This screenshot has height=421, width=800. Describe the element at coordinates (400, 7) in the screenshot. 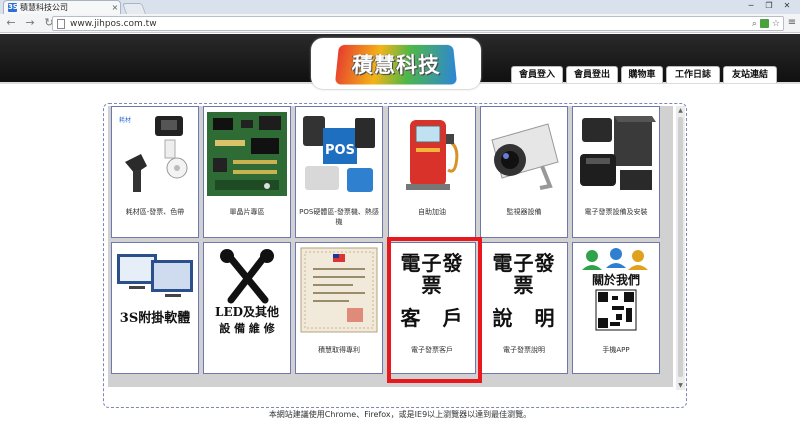

I see `browser-tab-strip: 3S 積慧科技公司 × ─ ❐ ✕` at that location.